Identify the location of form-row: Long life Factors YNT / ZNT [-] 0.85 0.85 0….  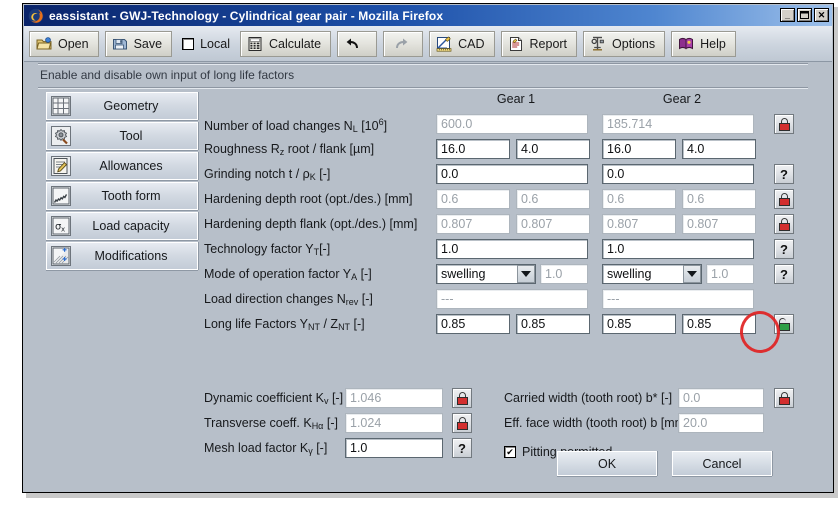
(509, 325).